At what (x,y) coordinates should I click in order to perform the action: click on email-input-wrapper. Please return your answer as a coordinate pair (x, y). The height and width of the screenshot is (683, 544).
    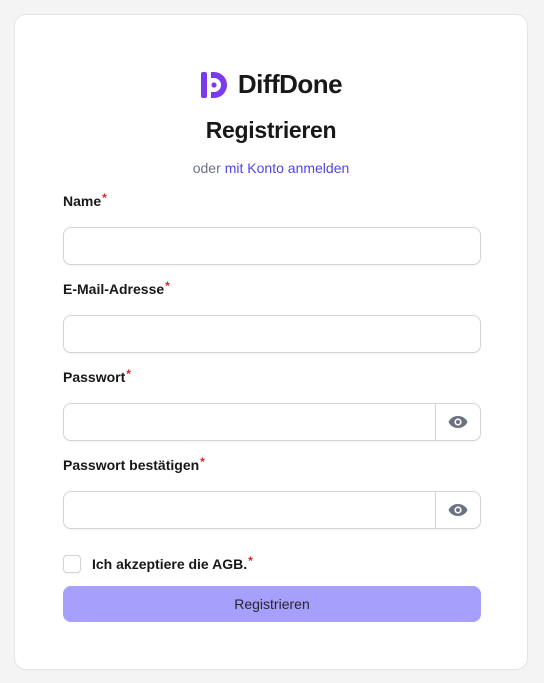
    Looking at the image, I should click on (272, 334).